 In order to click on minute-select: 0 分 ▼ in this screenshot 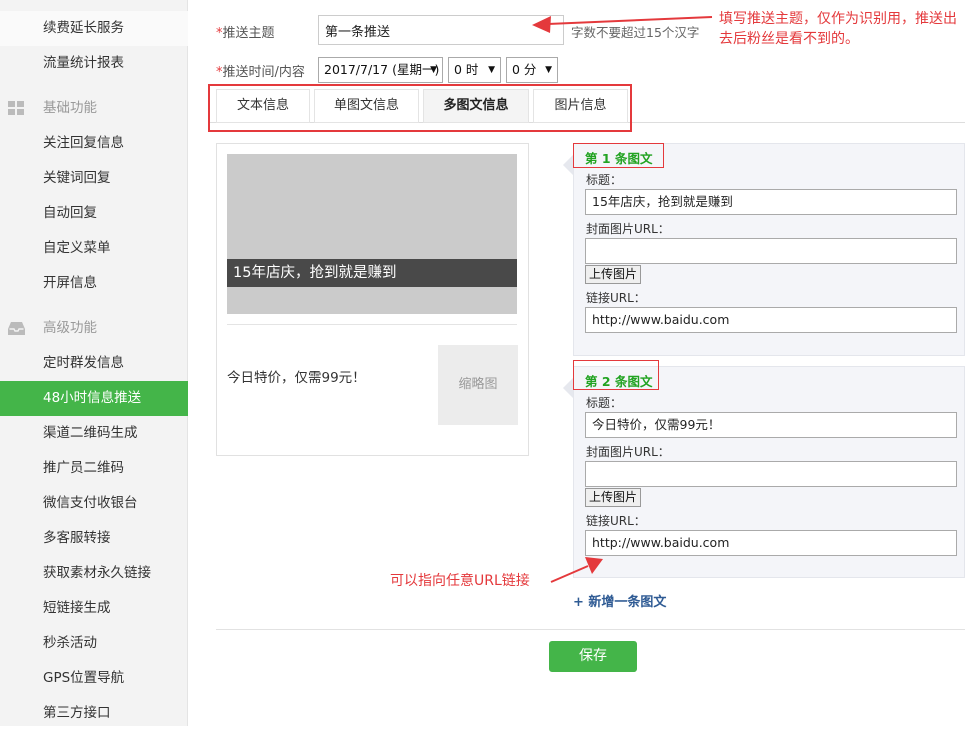, I will do `click(532, 70)`.